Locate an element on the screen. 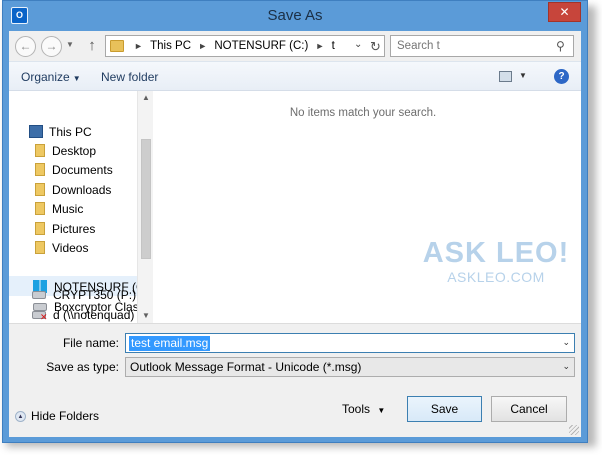  scroll-up-icon: ▲ is located at coordinates (146, 98).